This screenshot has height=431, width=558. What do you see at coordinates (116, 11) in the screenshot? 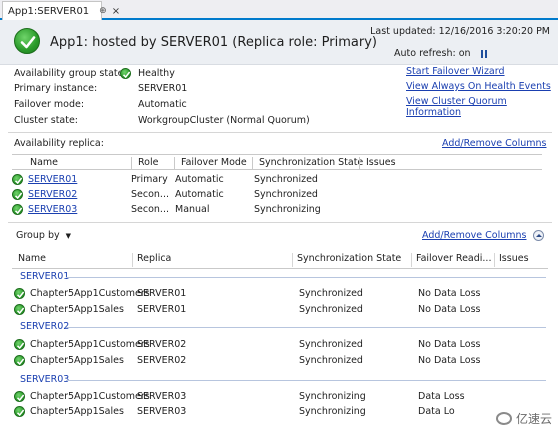
I see `close-icon: ×` at bounding box center [116, 11].